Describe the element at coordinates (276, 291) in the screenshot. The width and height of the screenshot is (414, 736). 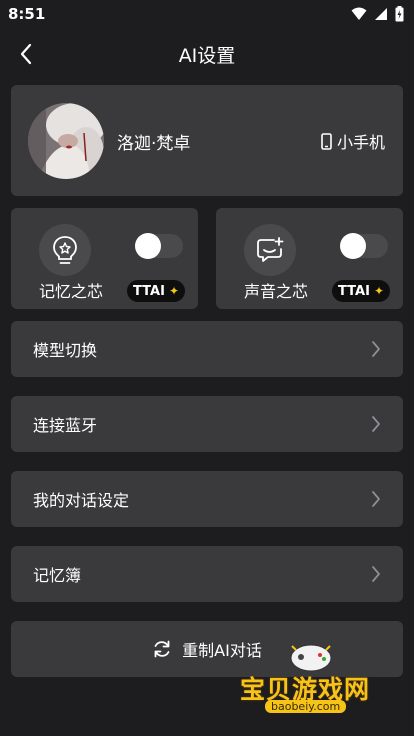
I see `feature-label: 声音之芯` at that location.